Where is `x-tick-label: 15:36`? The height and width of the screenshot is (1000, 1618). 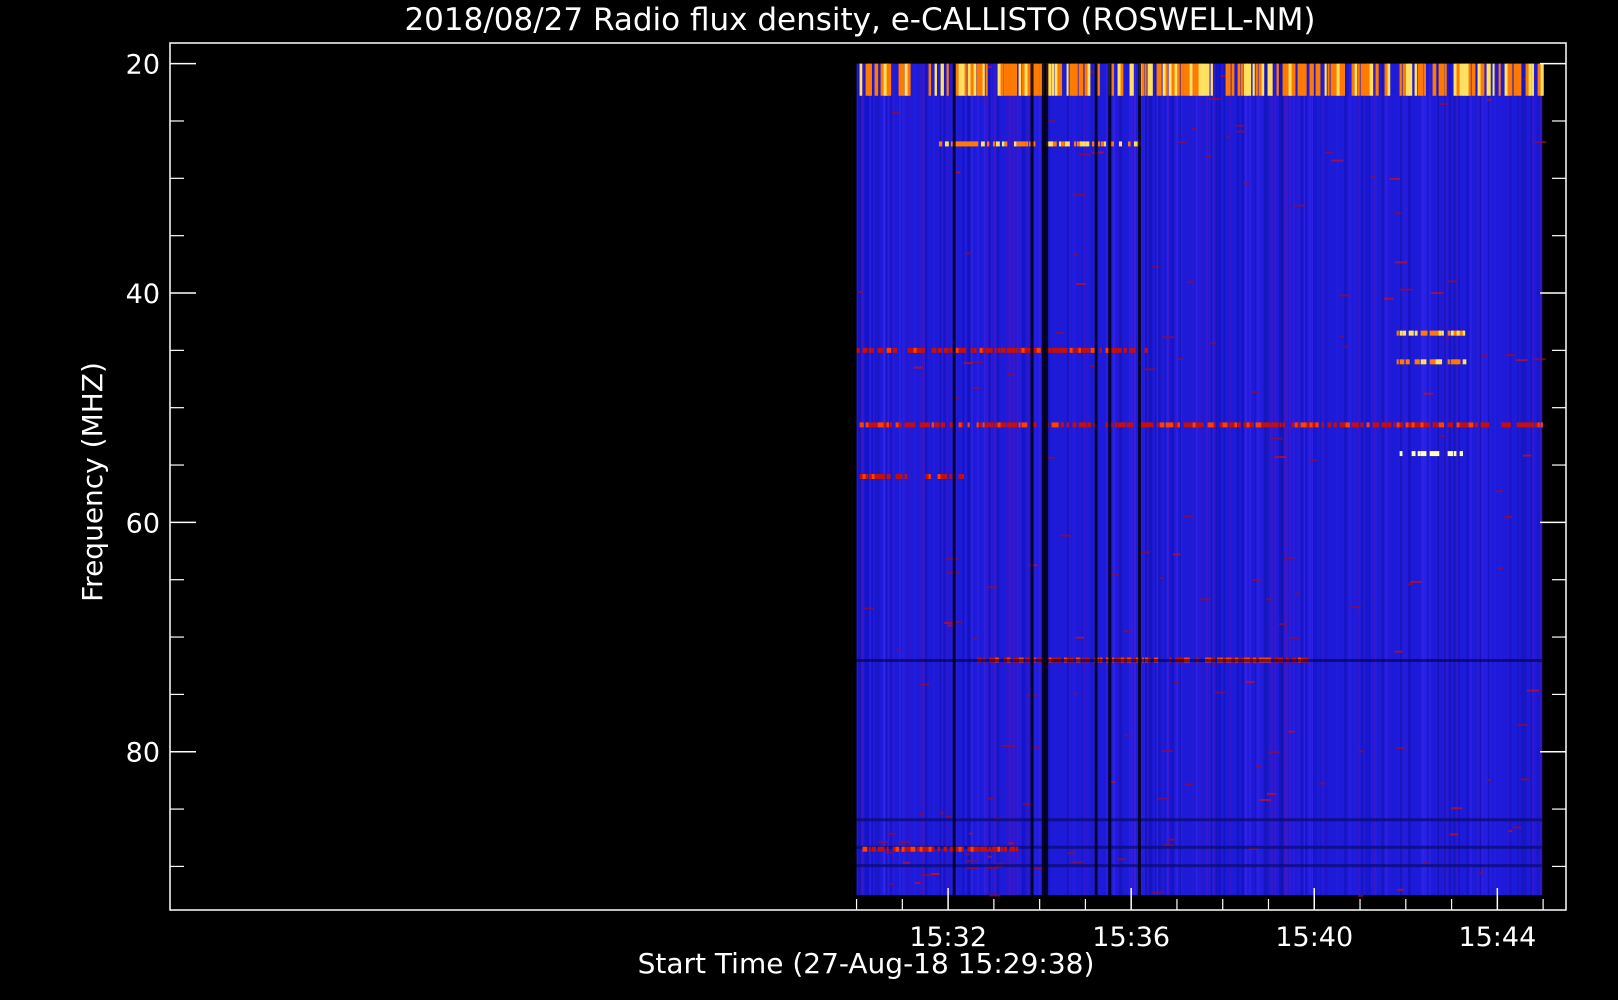
x-tick-label: 15:36 is located at coordinates (1131, 937).